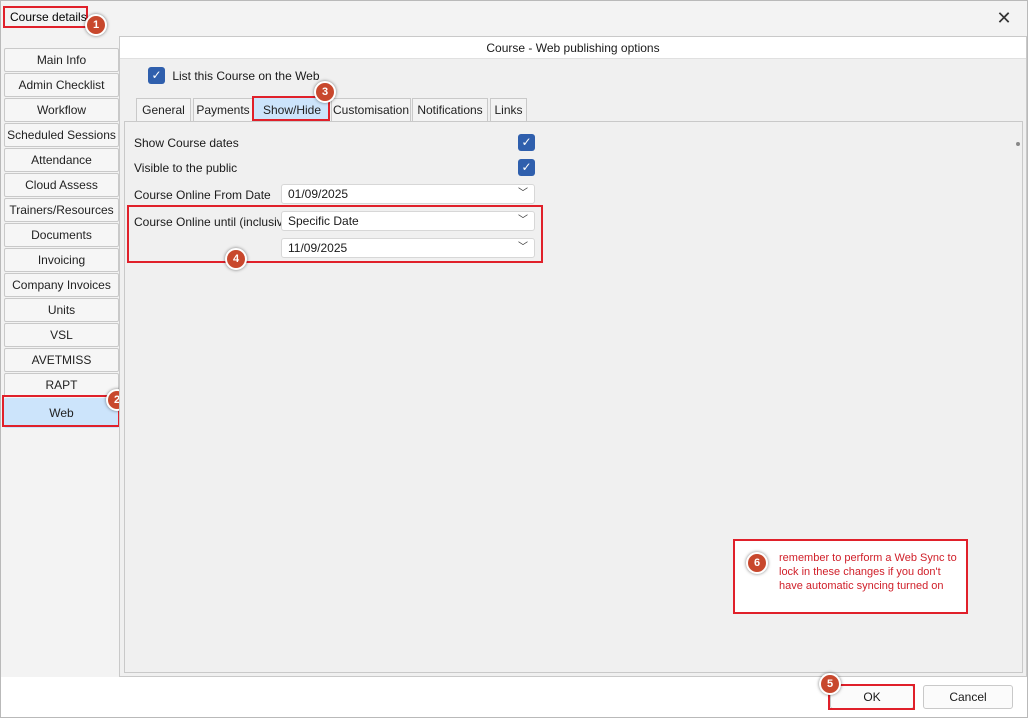 The height and width of the screenshot is (718, 1028). What do you see at coordinates (214, 222) in the screenshot?
I see `online-until-label: Course Online until (inclusive)` at bounding box center [214, 222].